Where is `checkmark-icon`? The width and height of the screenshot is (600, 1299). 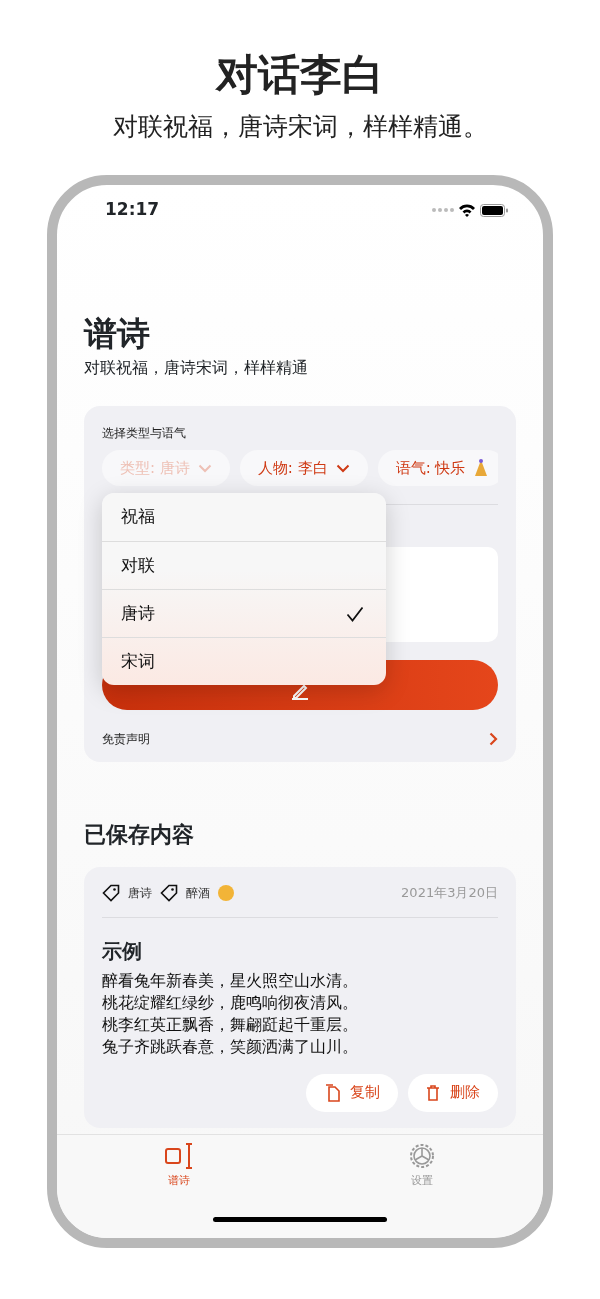 checkmark-icon is located at coordinates (355, 613).